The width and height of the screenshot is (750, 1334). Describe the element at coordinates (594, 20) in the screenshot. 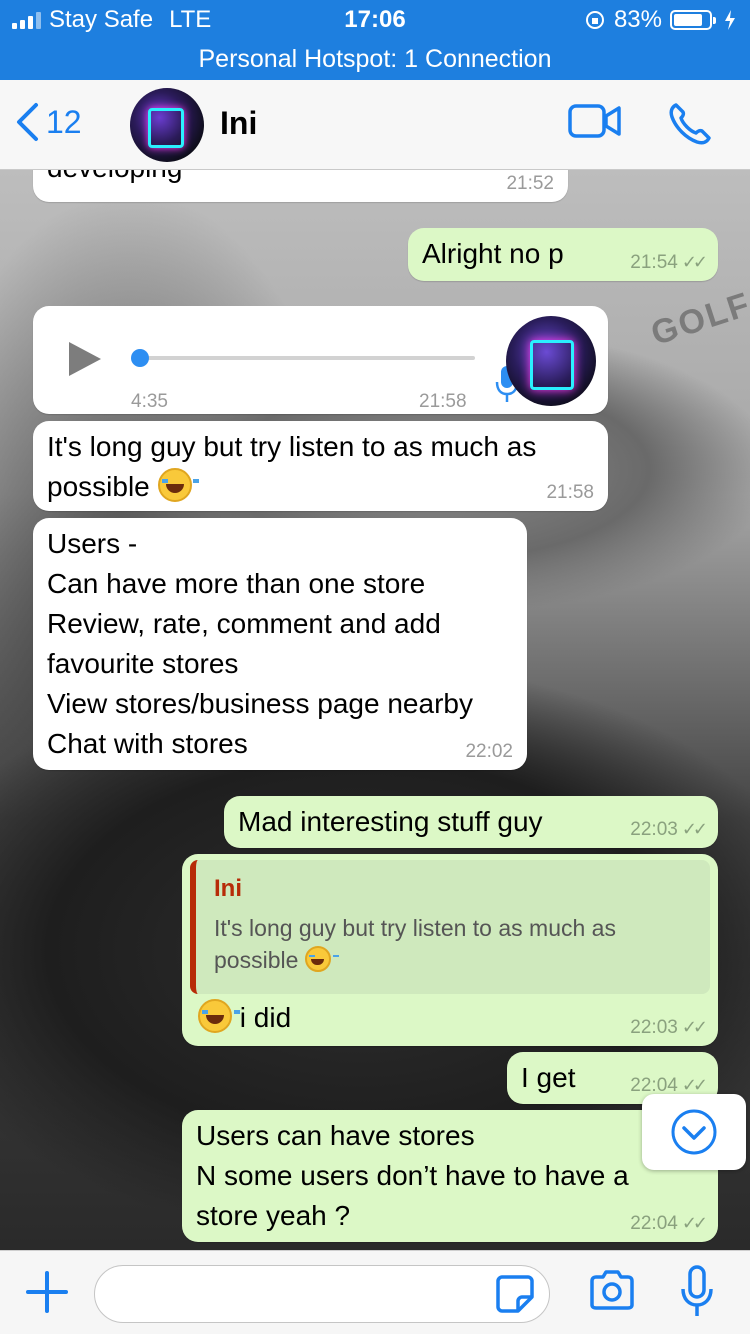

I see `orientation-lock-icon` at that location.